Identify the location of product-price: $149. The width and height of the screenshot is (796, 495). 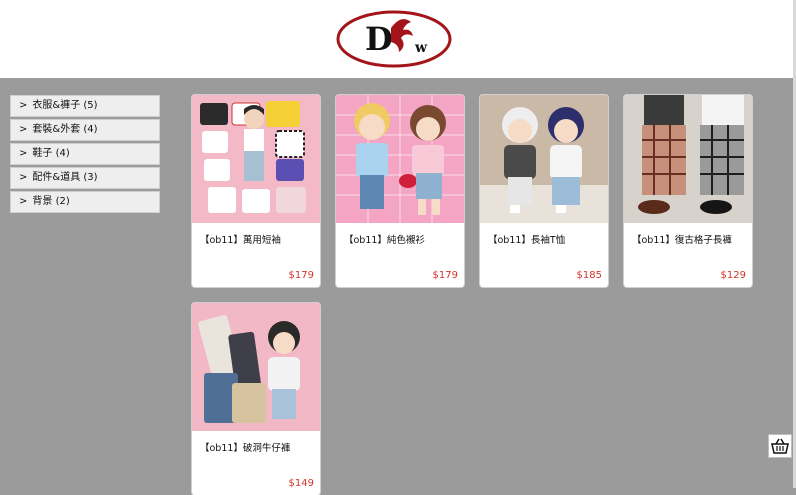
(301, 483).